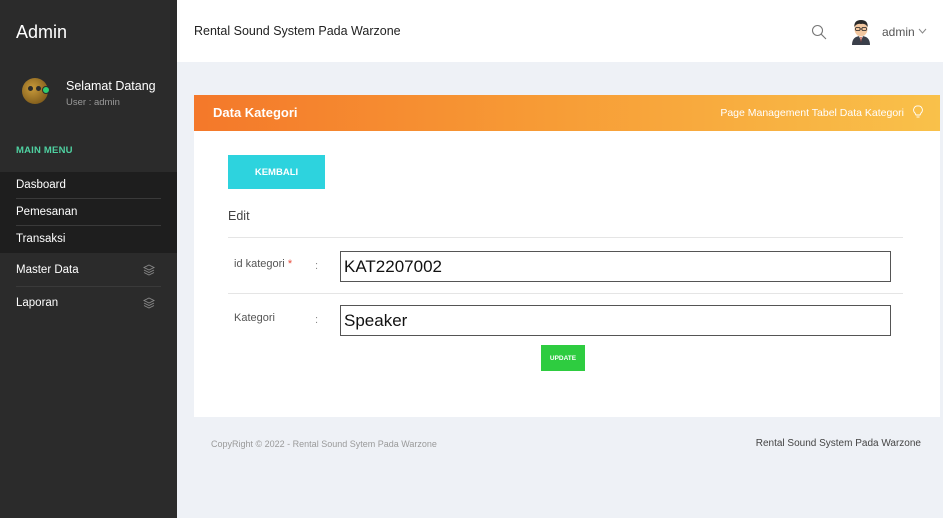 Image resolution: width=943 pixels, height=518 pixels. Describe the element at coordinates (918, 111) in the screenshot. I see `lightbulb-icon` at that location.